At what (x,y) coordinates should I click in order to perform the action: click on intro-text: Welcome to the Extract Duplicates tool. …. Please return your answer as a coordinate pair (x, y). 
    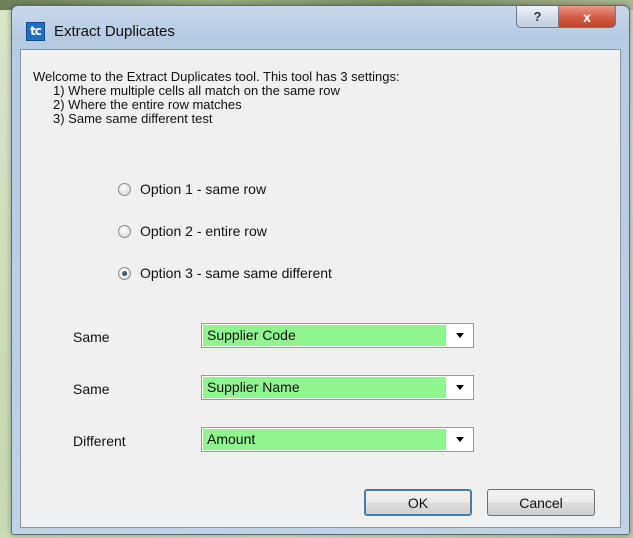
    Looking at the image, I should click on (216, 98).